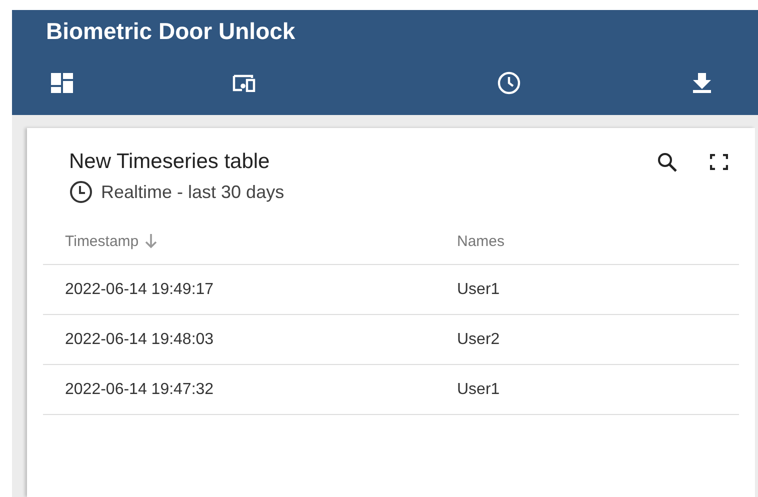 This screenshot has height=497, width=758. What do you see at coordinates (102, 241) in the screenshot?
I see `column-label: Timestamp` at bounding box center [102, 241].